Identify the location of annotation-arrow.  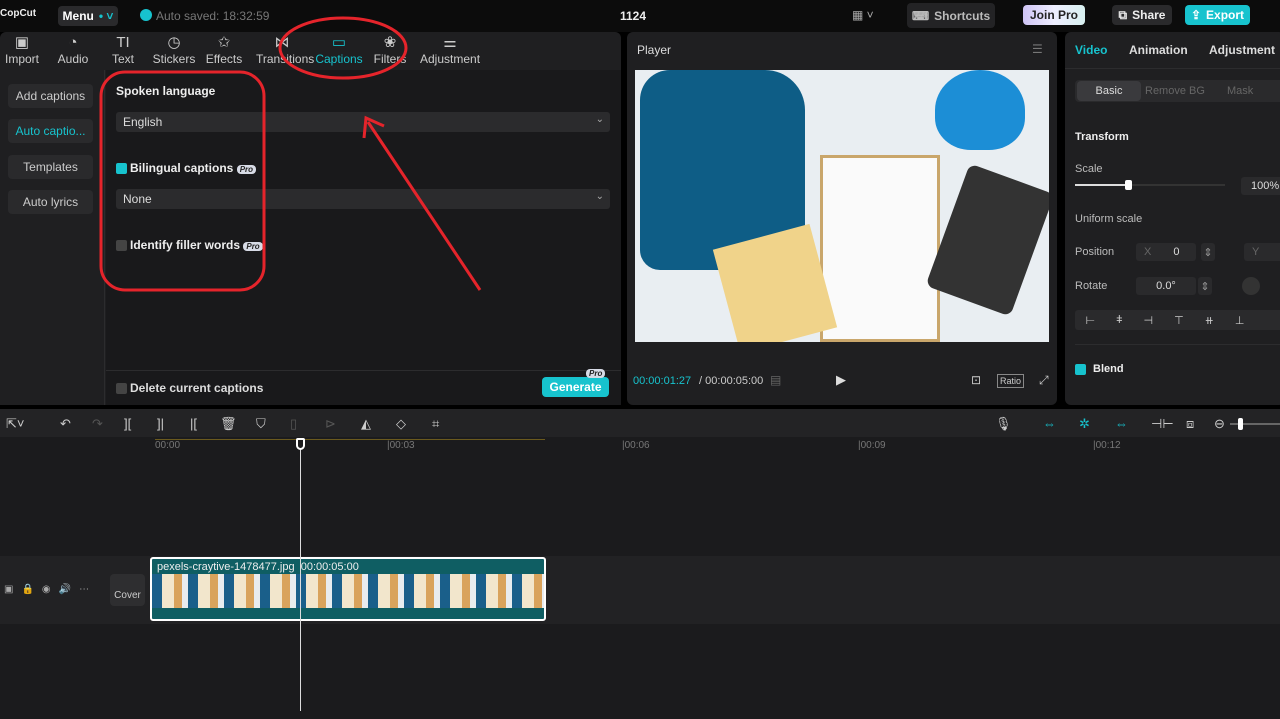
(424, 206).